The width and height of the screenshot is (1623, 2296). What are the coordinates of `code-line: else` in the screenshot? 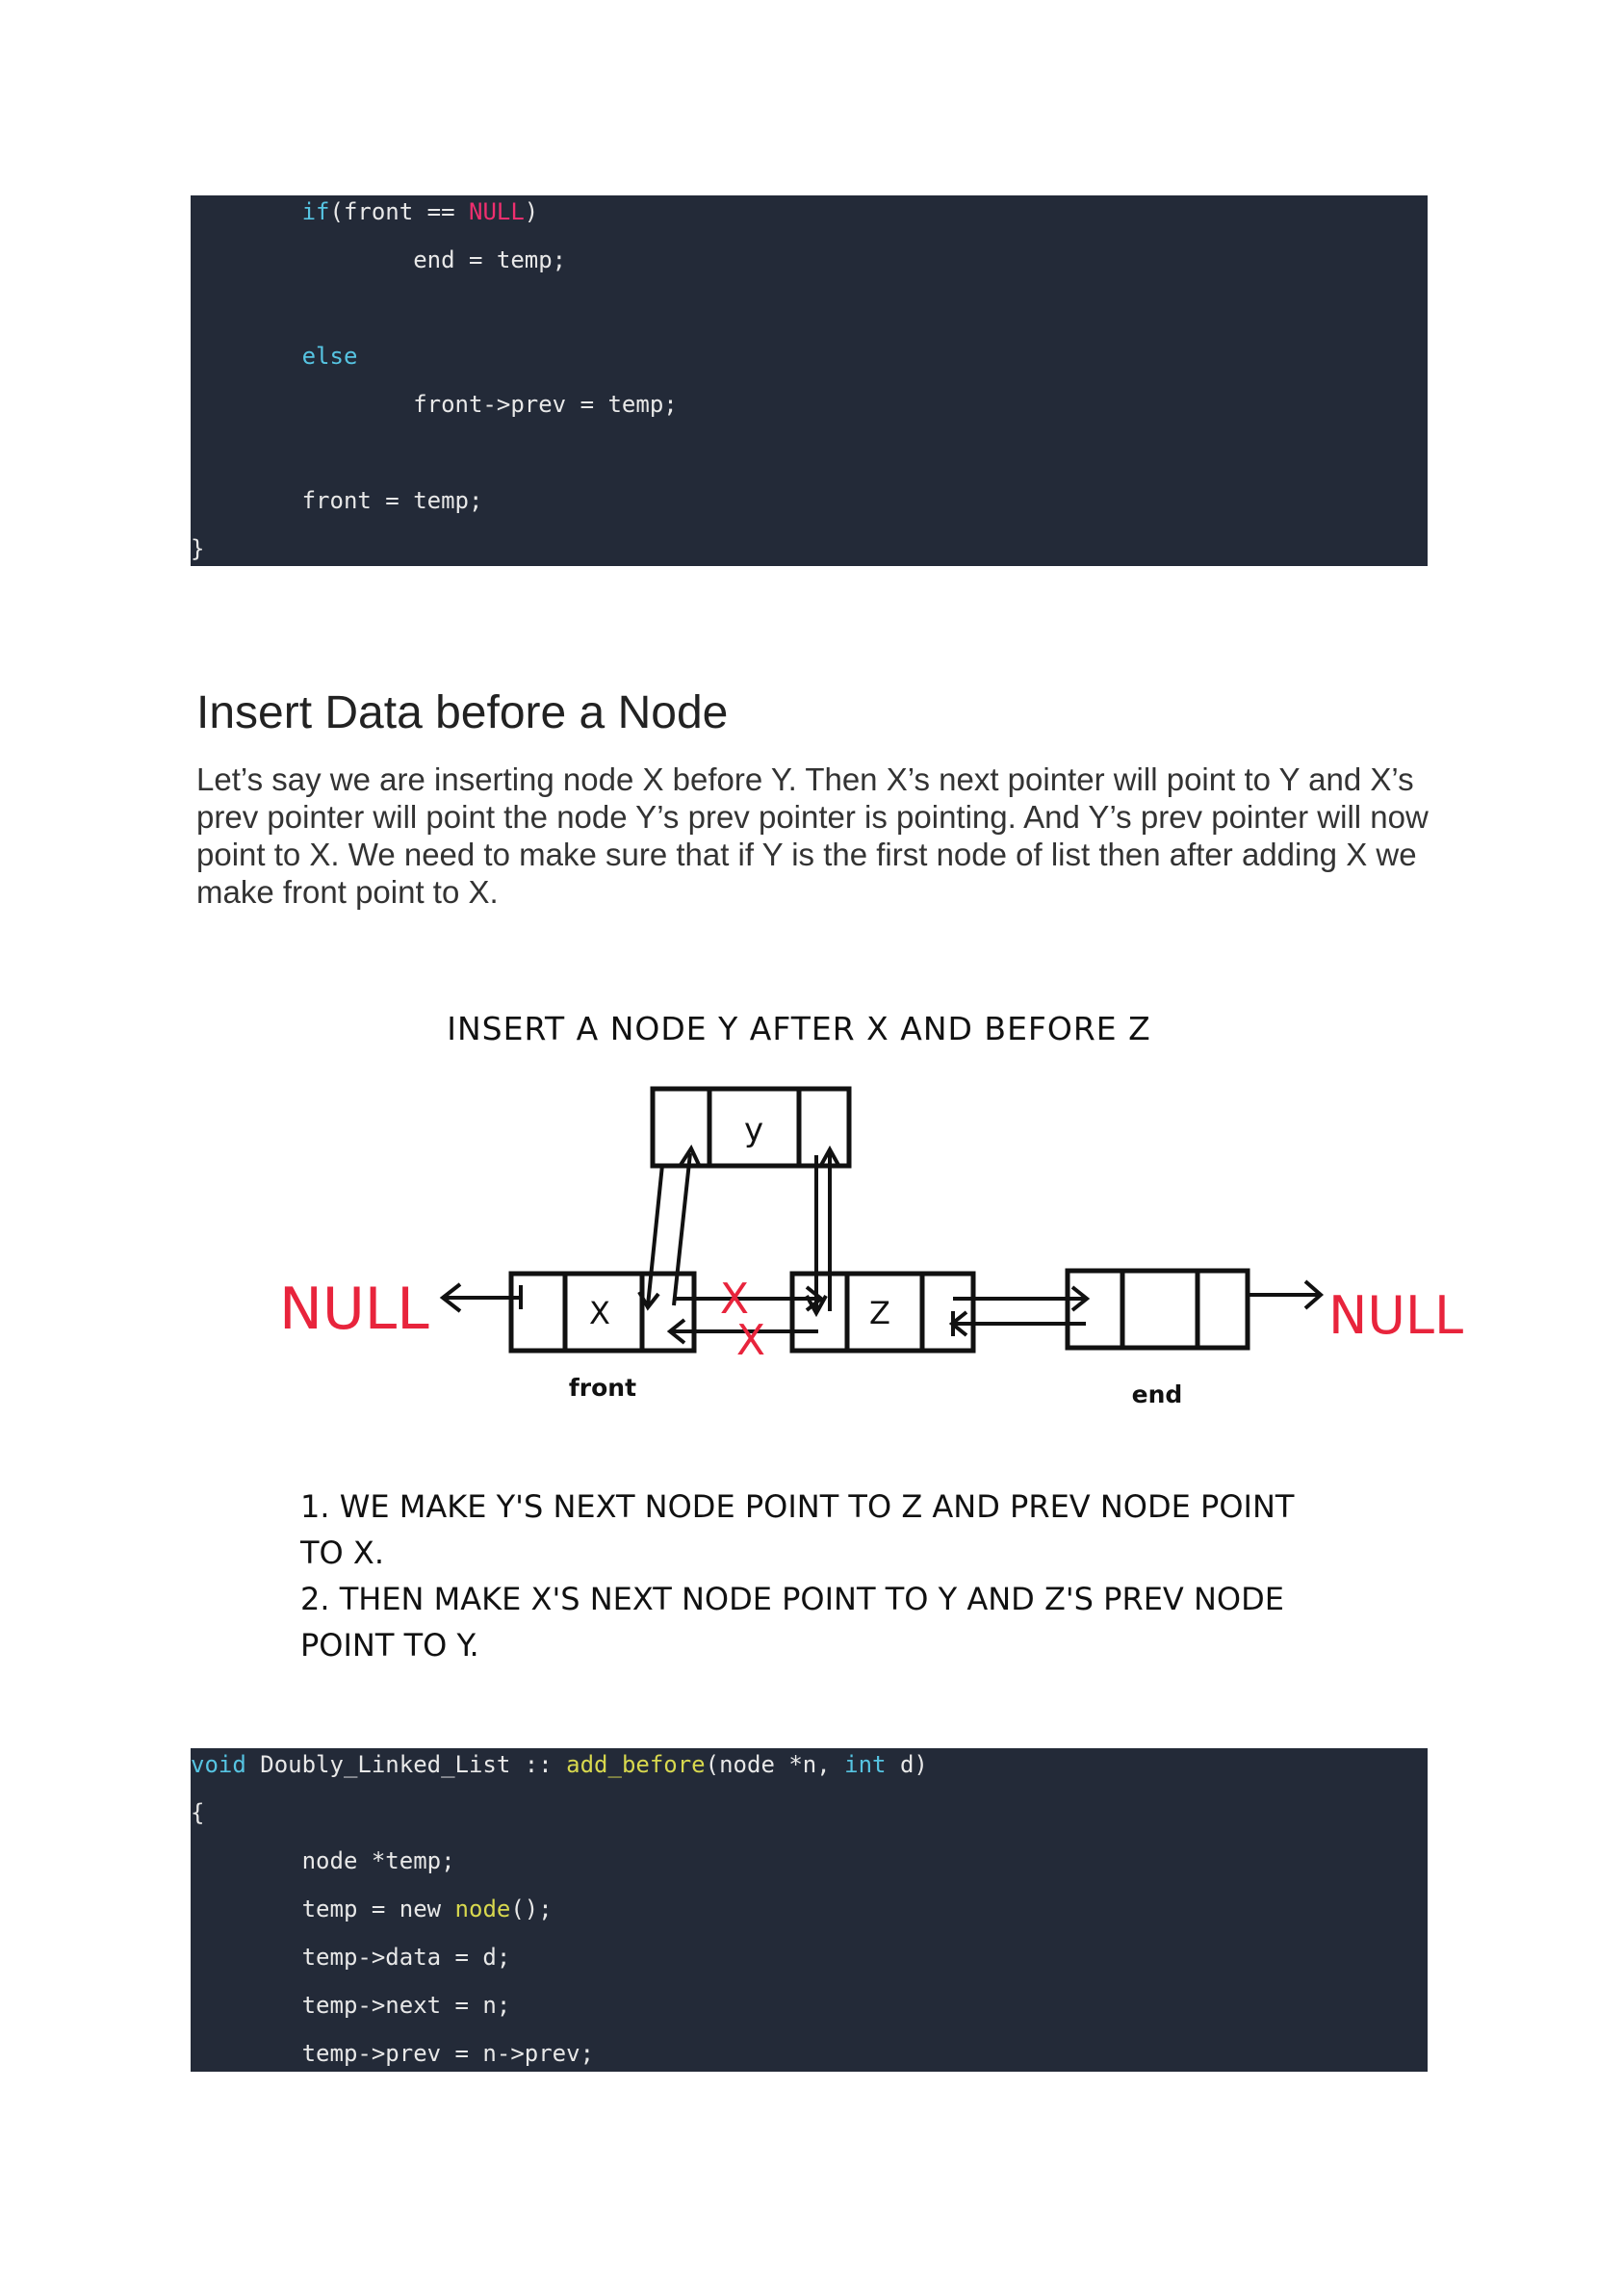 It's located at (809, 356).